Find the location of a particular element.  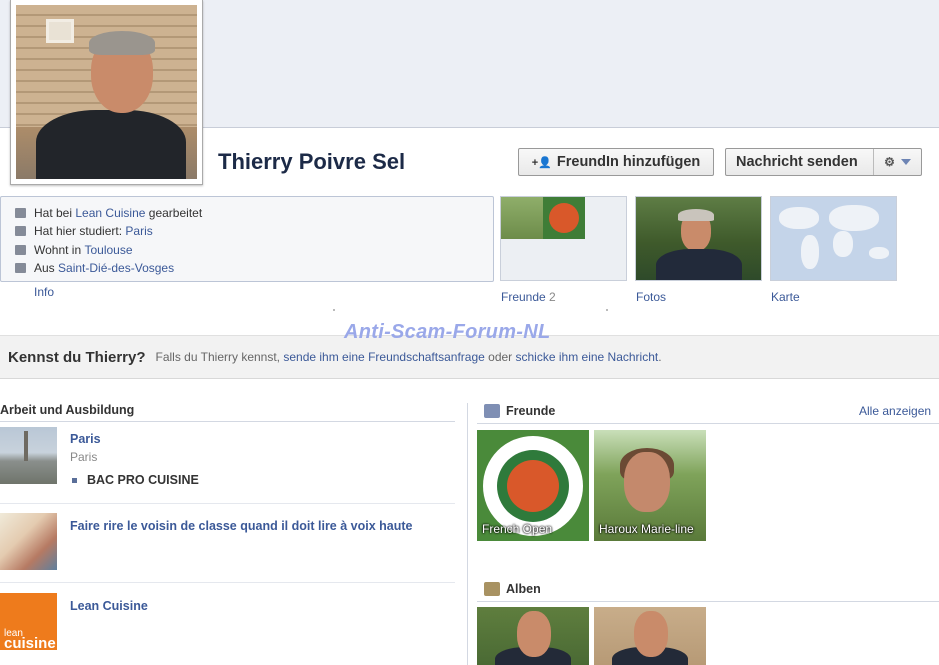

info-studied-prefix: Hat hier studiert: is located at coordinates (78, 231).